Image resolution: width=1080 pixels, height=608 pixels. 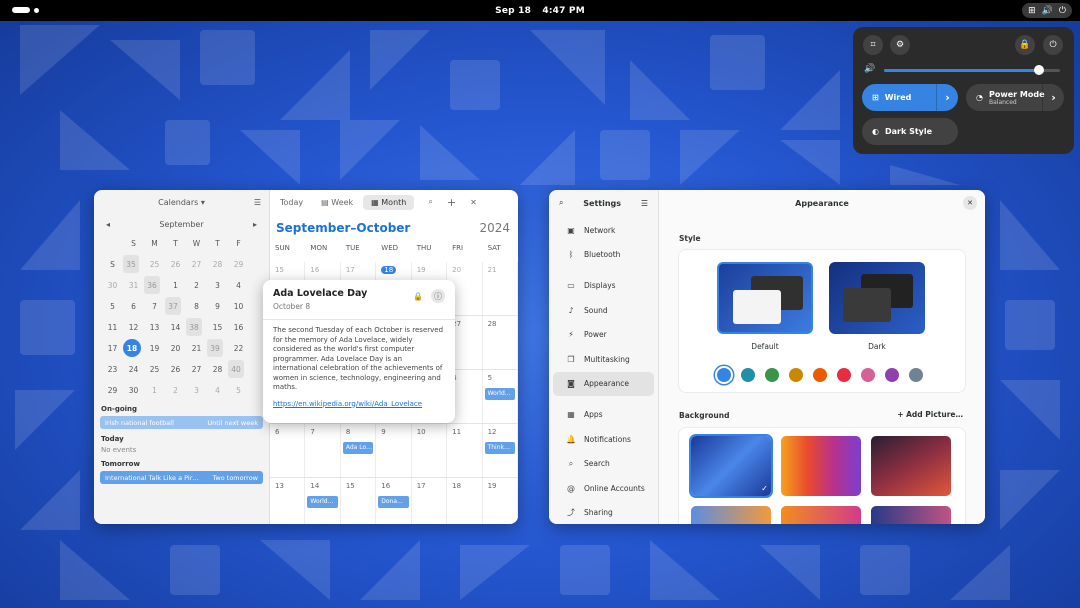 I want to click on day-cell: 11, so click(x=465, y=450).